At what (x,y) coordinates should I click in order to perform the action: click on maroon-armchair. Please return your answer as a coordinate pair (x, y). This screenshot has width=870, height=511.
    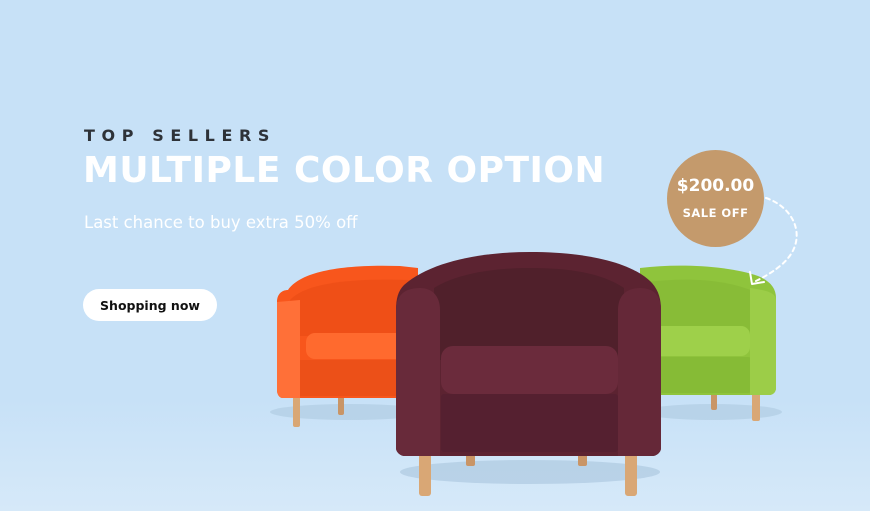
    Looking at the image, I should click on (528, 374).